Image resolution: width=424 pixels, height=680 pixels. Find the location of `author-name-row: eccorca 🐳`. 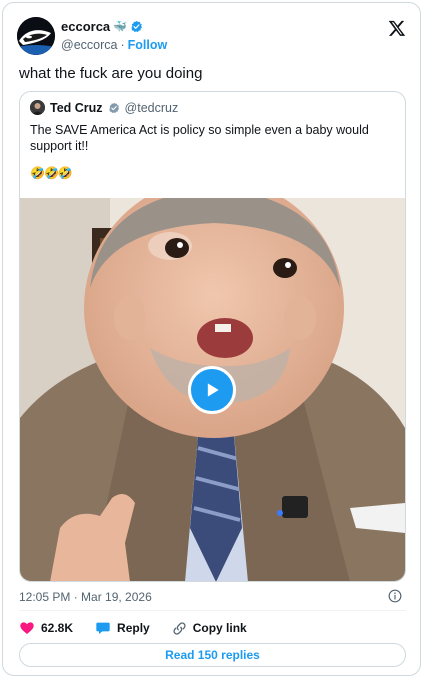

author-name-row: eccorca 🐳 is located at coordinates (102, 26).